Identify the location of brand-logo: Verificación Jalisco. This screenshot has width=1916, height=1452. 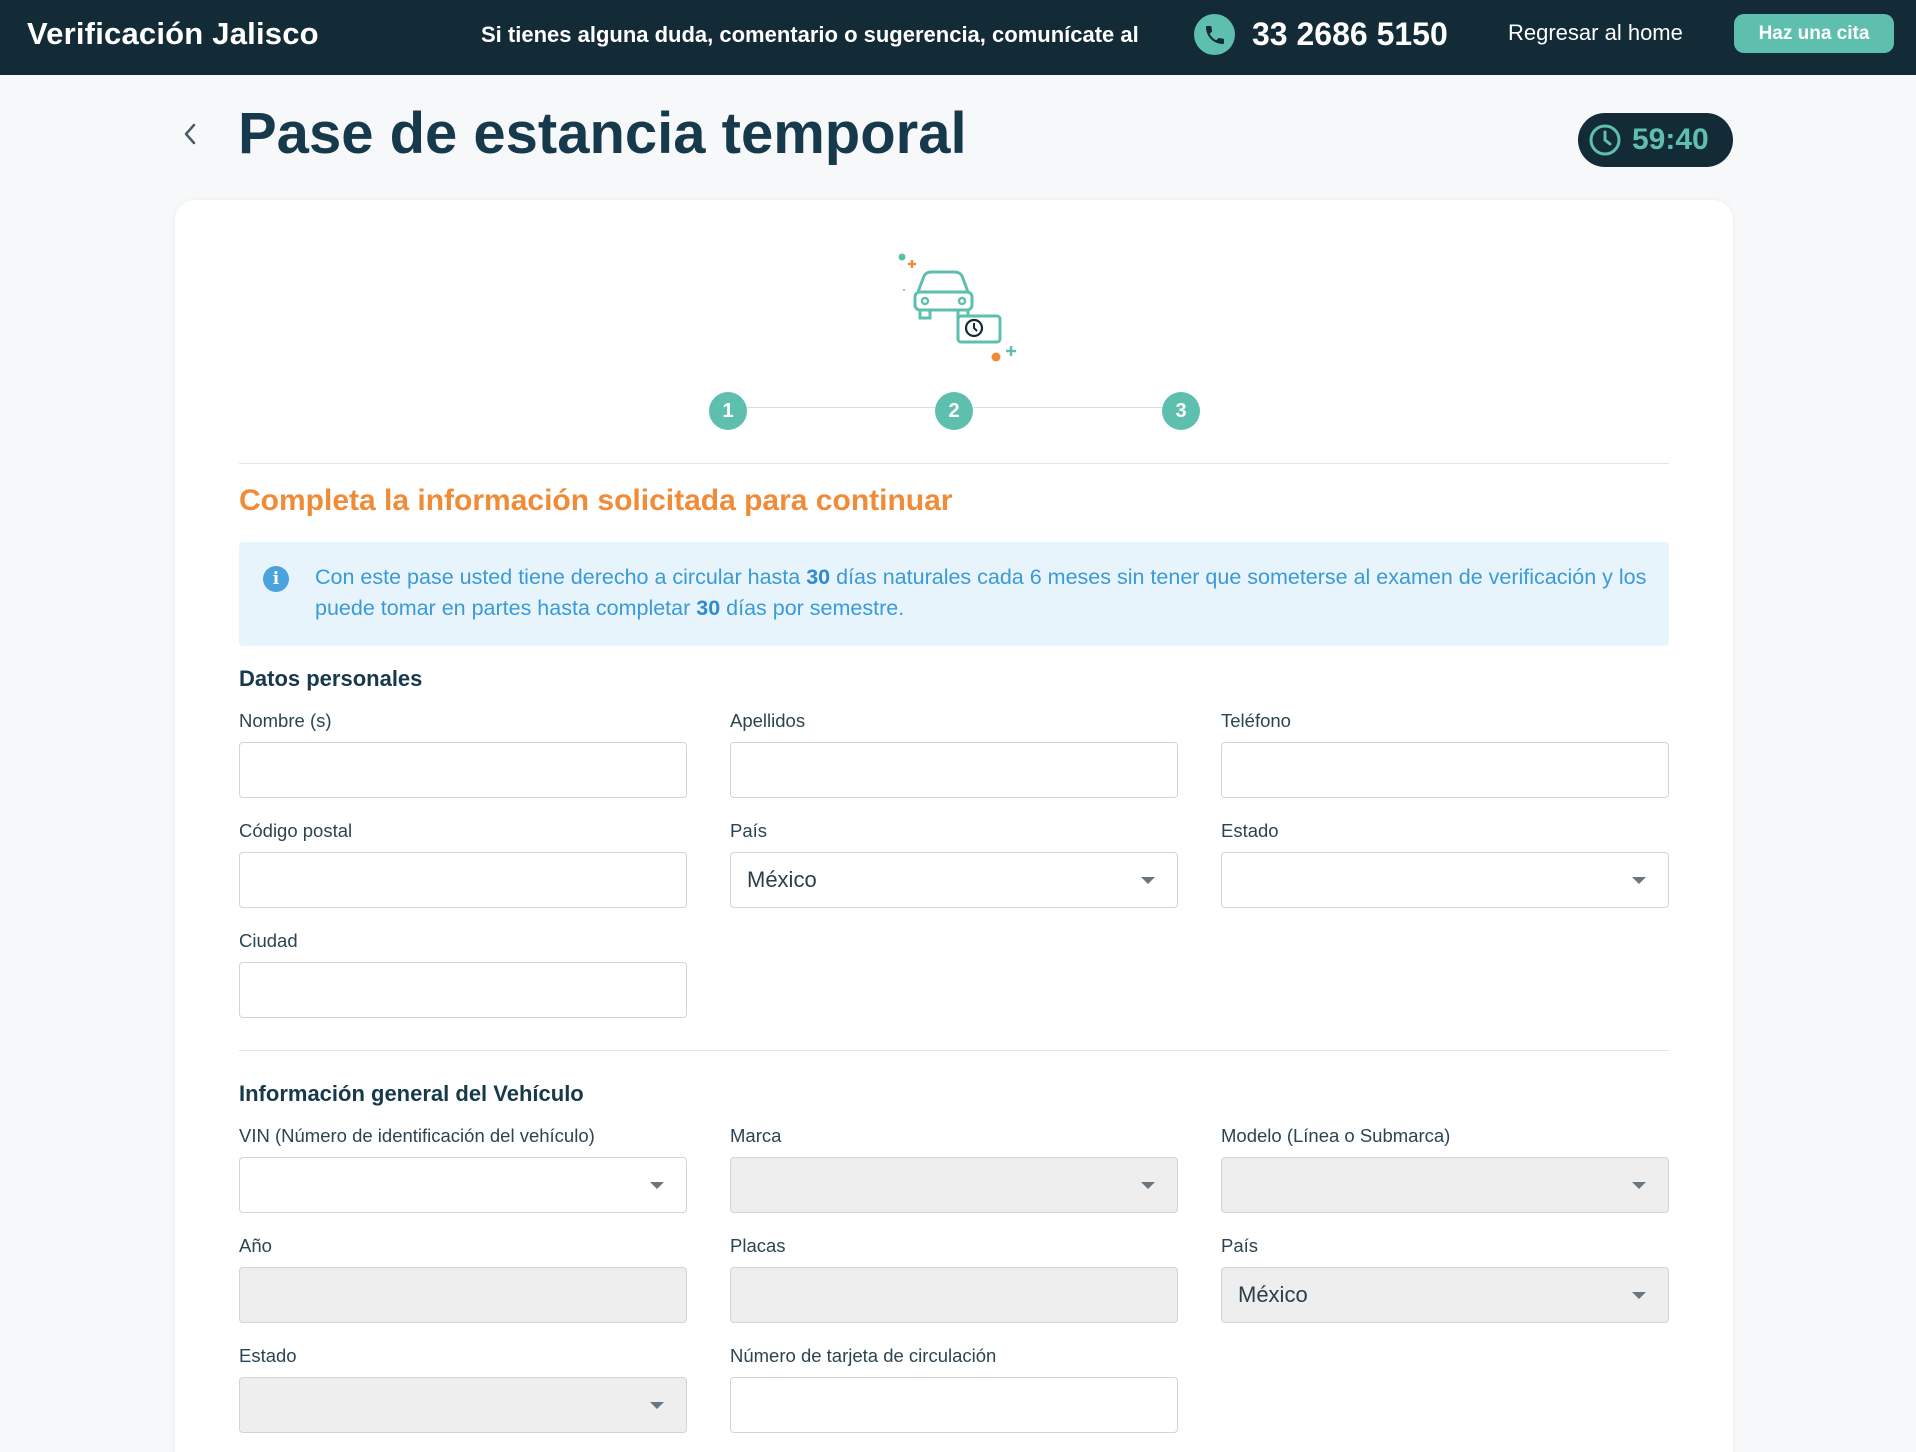
(173, 34).